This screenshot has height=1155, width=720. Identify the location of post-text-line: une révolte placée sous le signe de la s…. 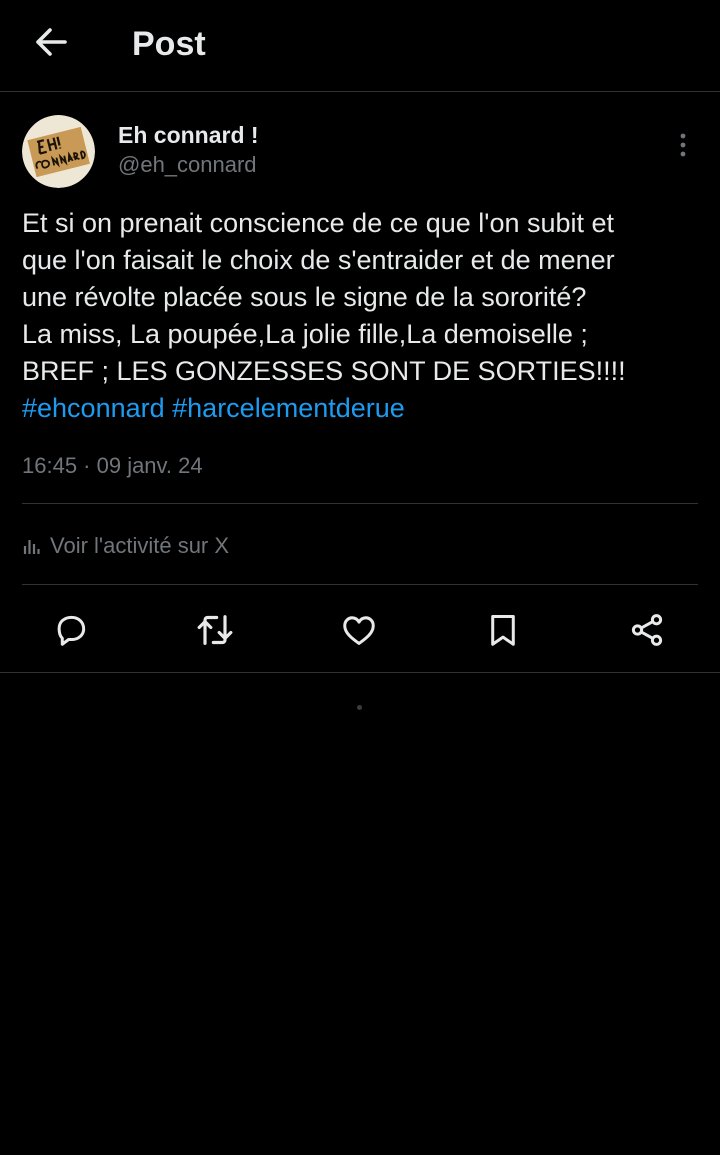
(304, 297).